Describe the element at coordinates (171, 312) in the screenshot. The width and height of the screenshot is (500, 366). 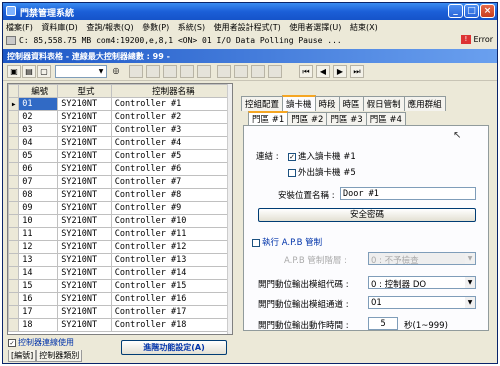
I see `cell-name: Controller #17` at that location.